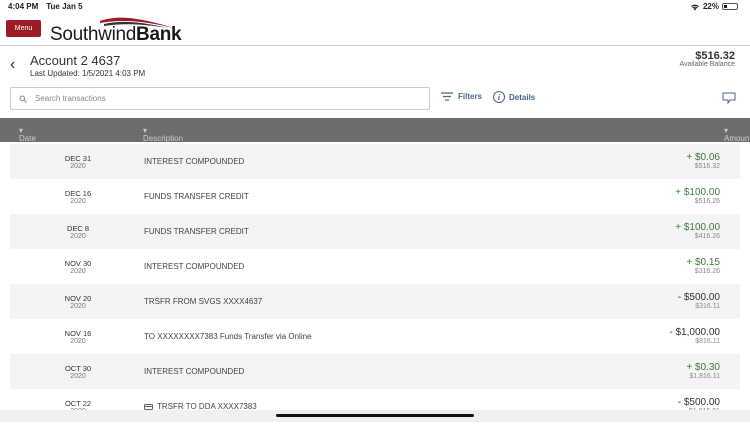  Describe the element at coordinates (703, 367) in the screenshot. I see `transaction-amount-value: + $0.30` at that location.